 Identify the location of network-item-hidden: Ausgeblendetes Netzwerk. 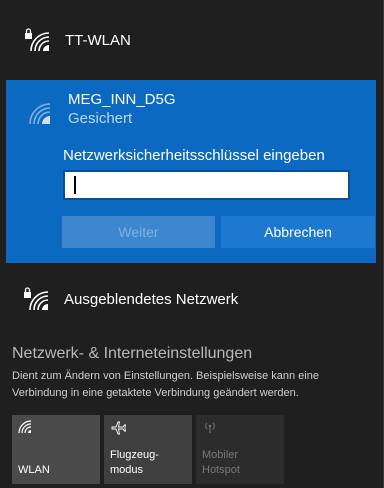
(191, 299).